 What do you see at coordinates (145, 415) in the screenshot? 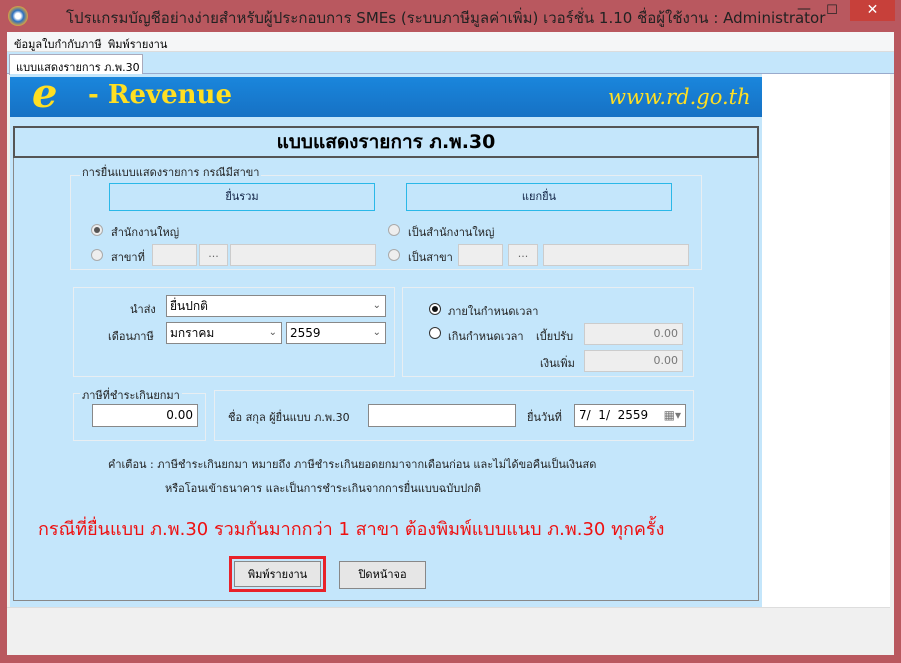
I see `carry-input: 0.00` at bounding box center [145, 415].